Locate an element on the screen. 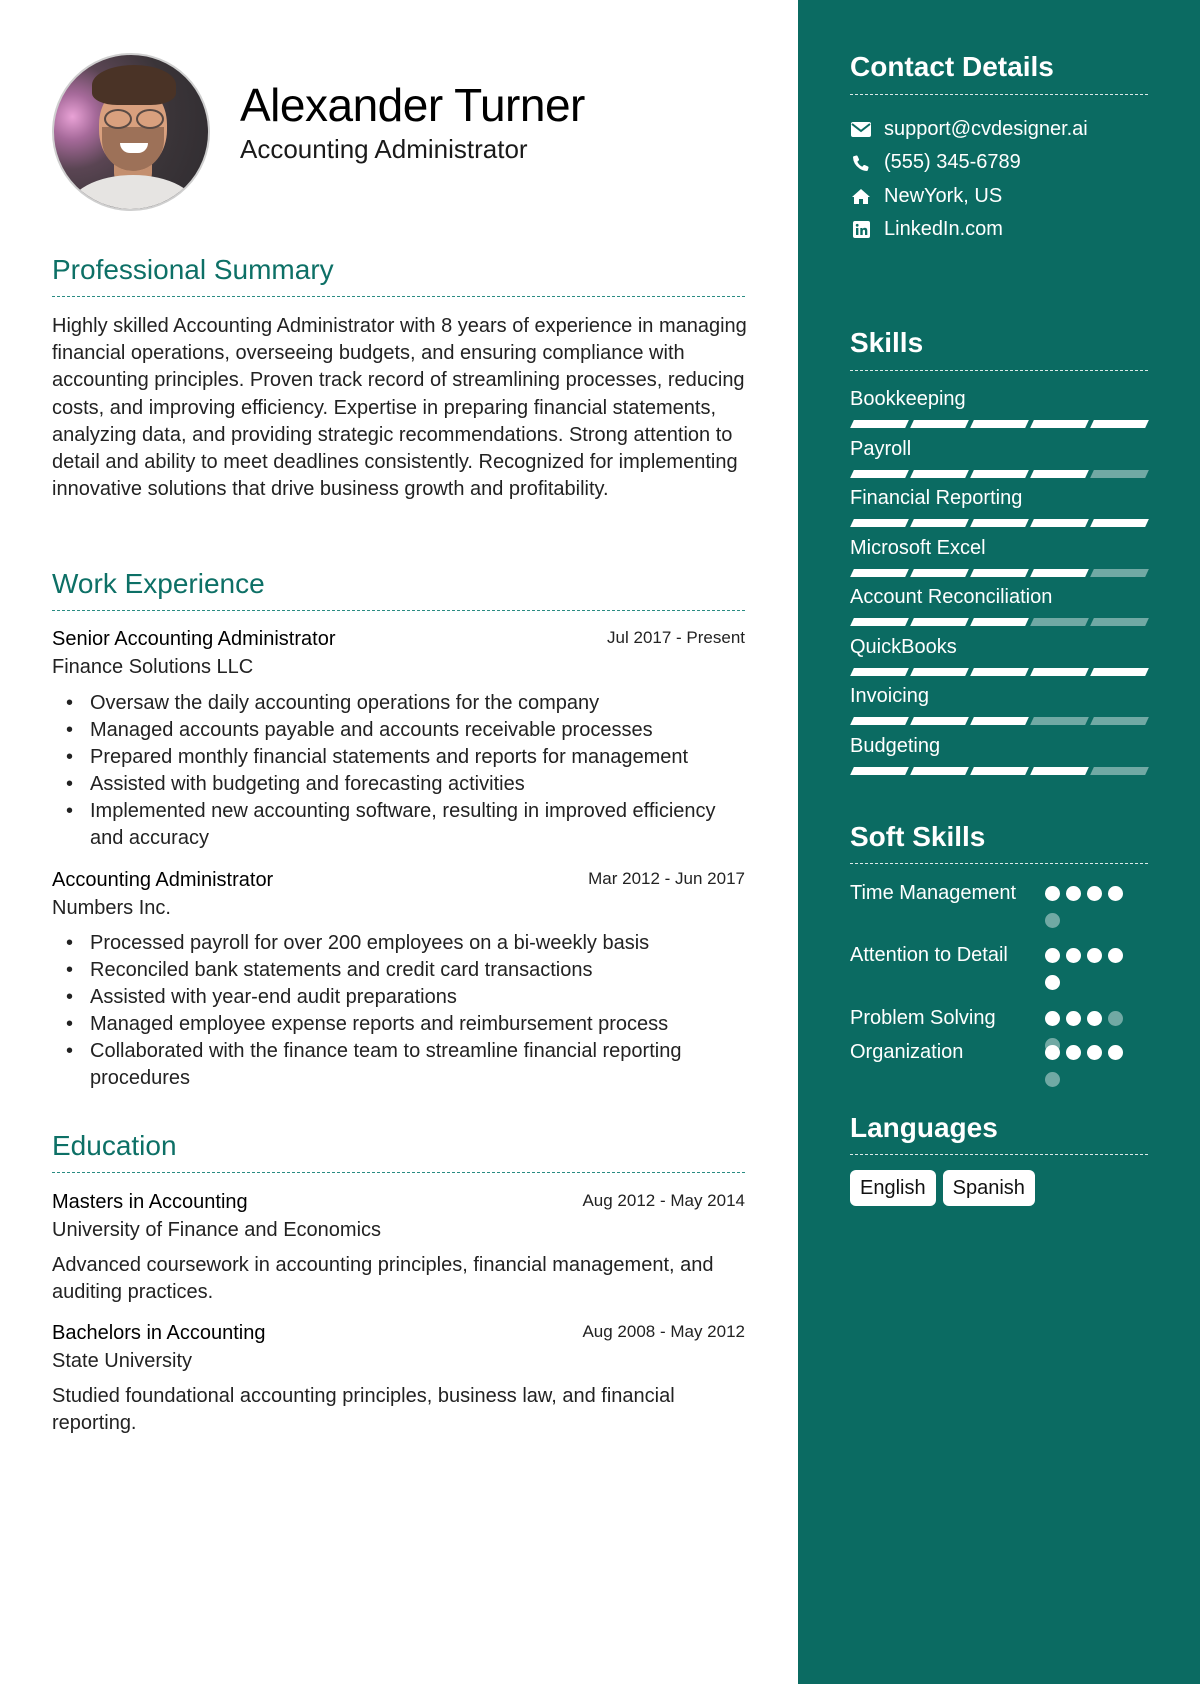 This screenshot has height=1684, width=1200. languages-heading: Languages is located at coordinates (924, 1127).